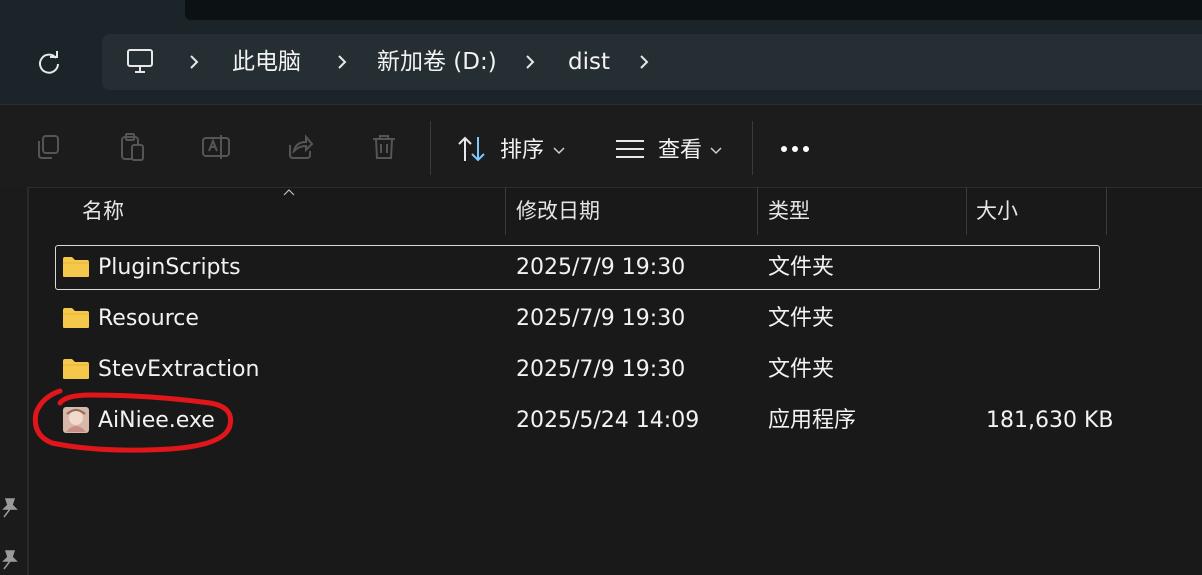 Image resolution: width=1202 pixels, height=575 pixels. I want to click on view-button: 查看, so click(680, 148).